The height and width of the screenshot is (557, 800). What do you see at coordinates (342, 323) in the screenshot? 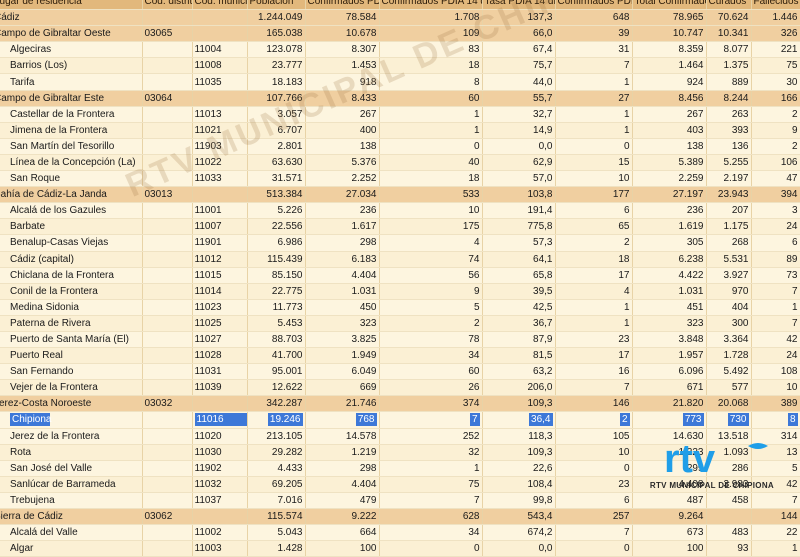
I see `cell-confirmados: 323` at bounding box center [342, 323].